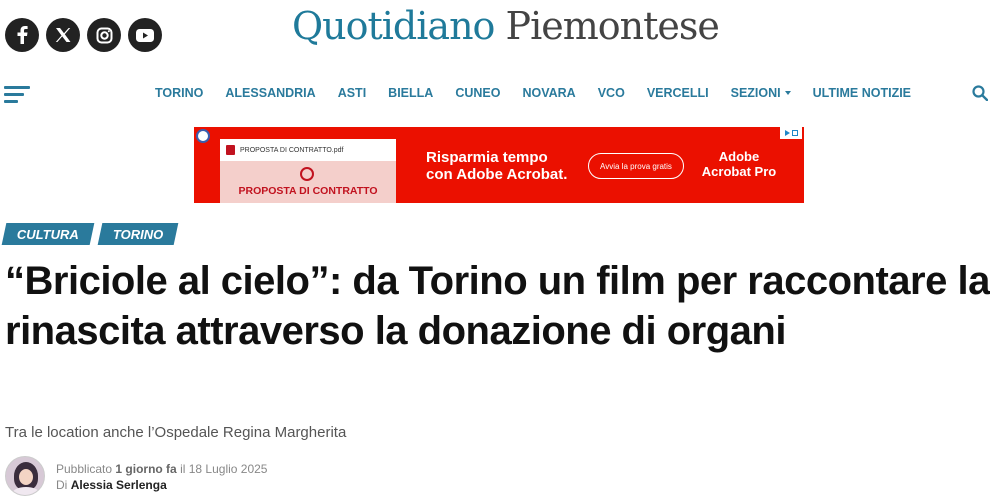 The image size is (990, 498). What do you see at coordinates (63, 35) in the screenshot?
I see `x-icon` at bounding box center [63, 35].